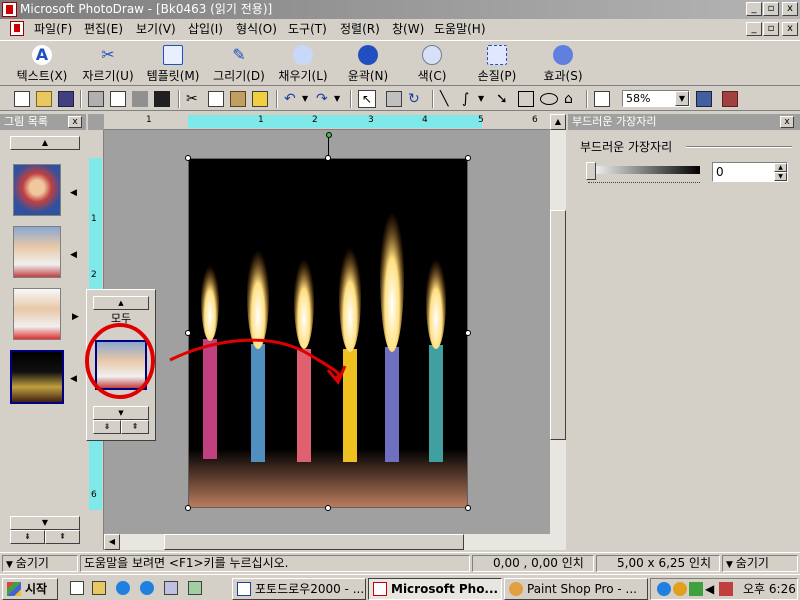  Describe the element at coordinates (156, 29) in the screenshot. I see `menu-view: 보기(V)` at that location.